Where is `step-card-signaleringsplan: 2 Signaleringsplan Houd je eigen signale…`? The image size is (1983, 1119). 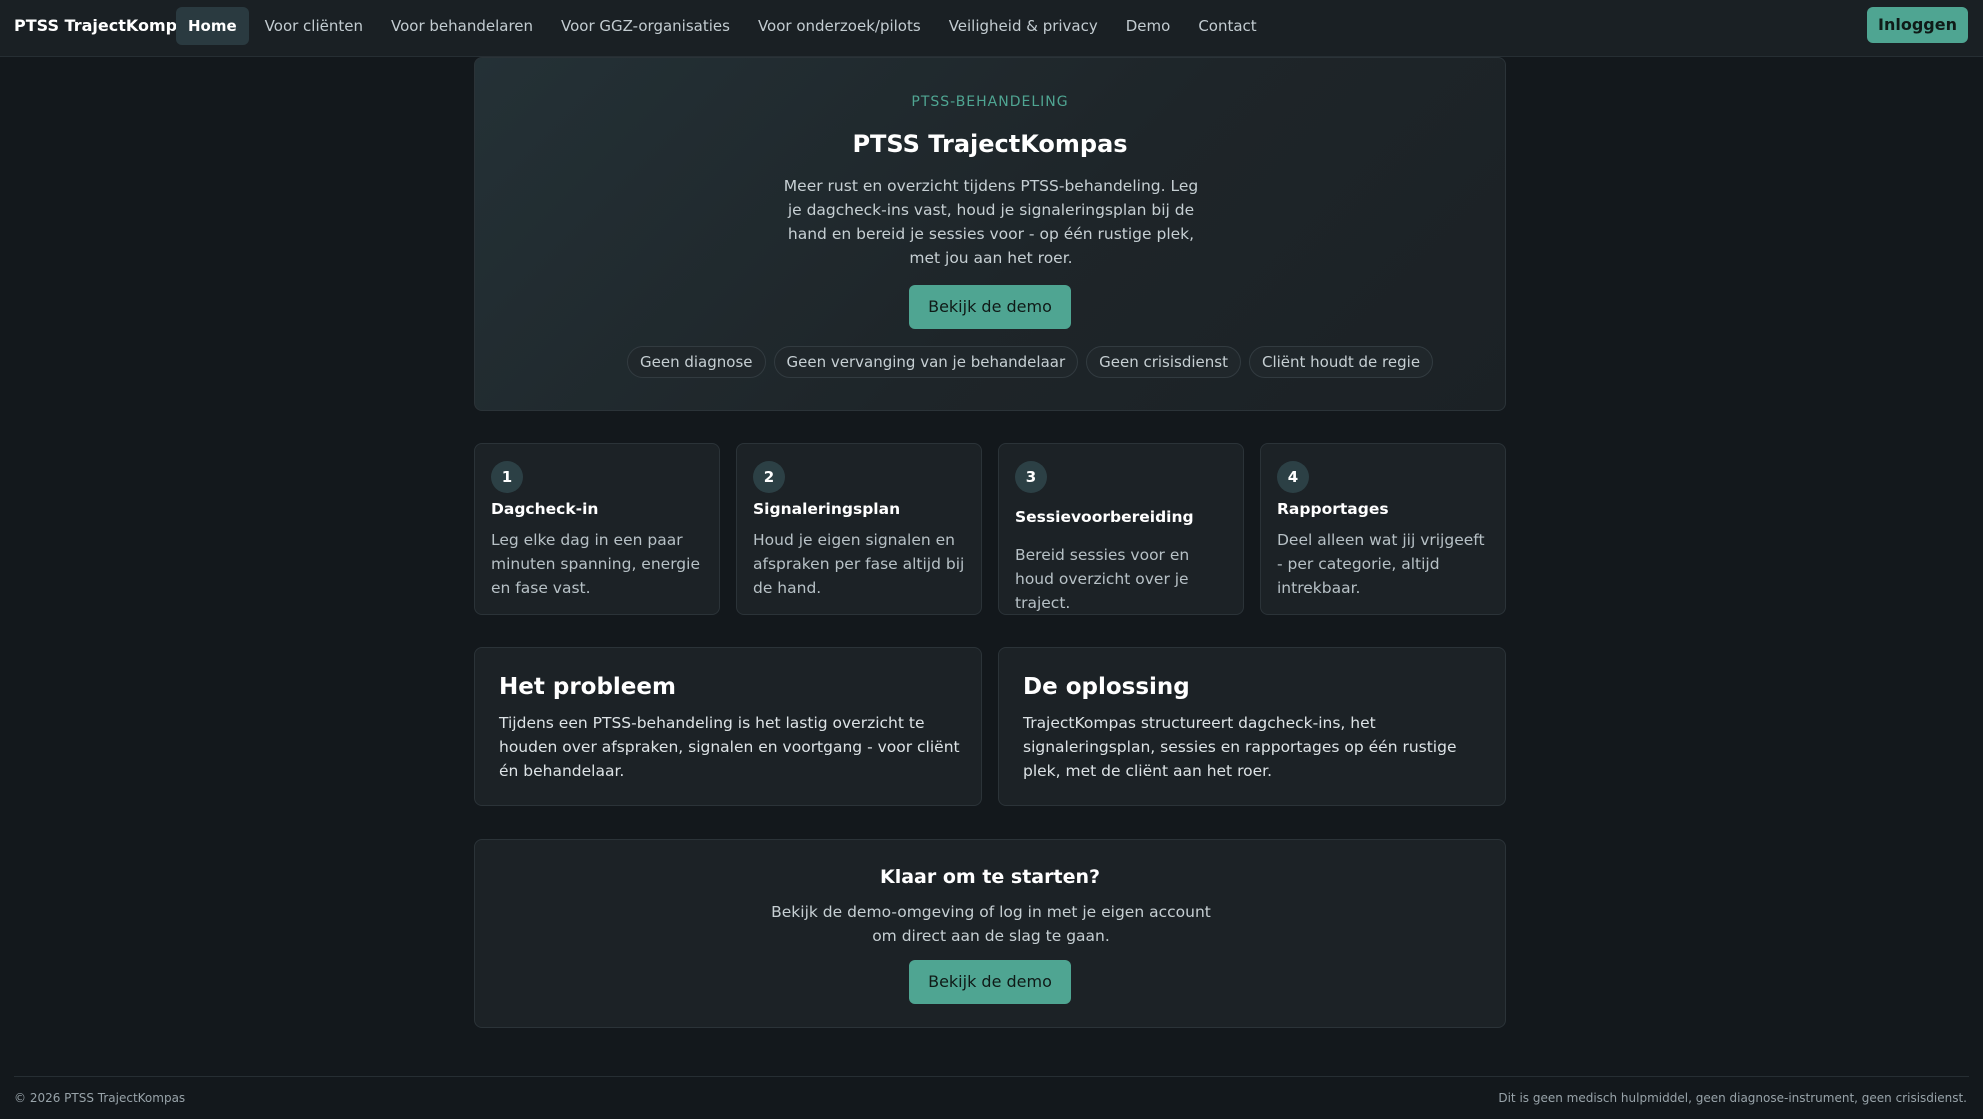 step-card-signaleringsplan: 2 Signaleringsplan Houd je eigen signale… is located at coordinates (859, 529).